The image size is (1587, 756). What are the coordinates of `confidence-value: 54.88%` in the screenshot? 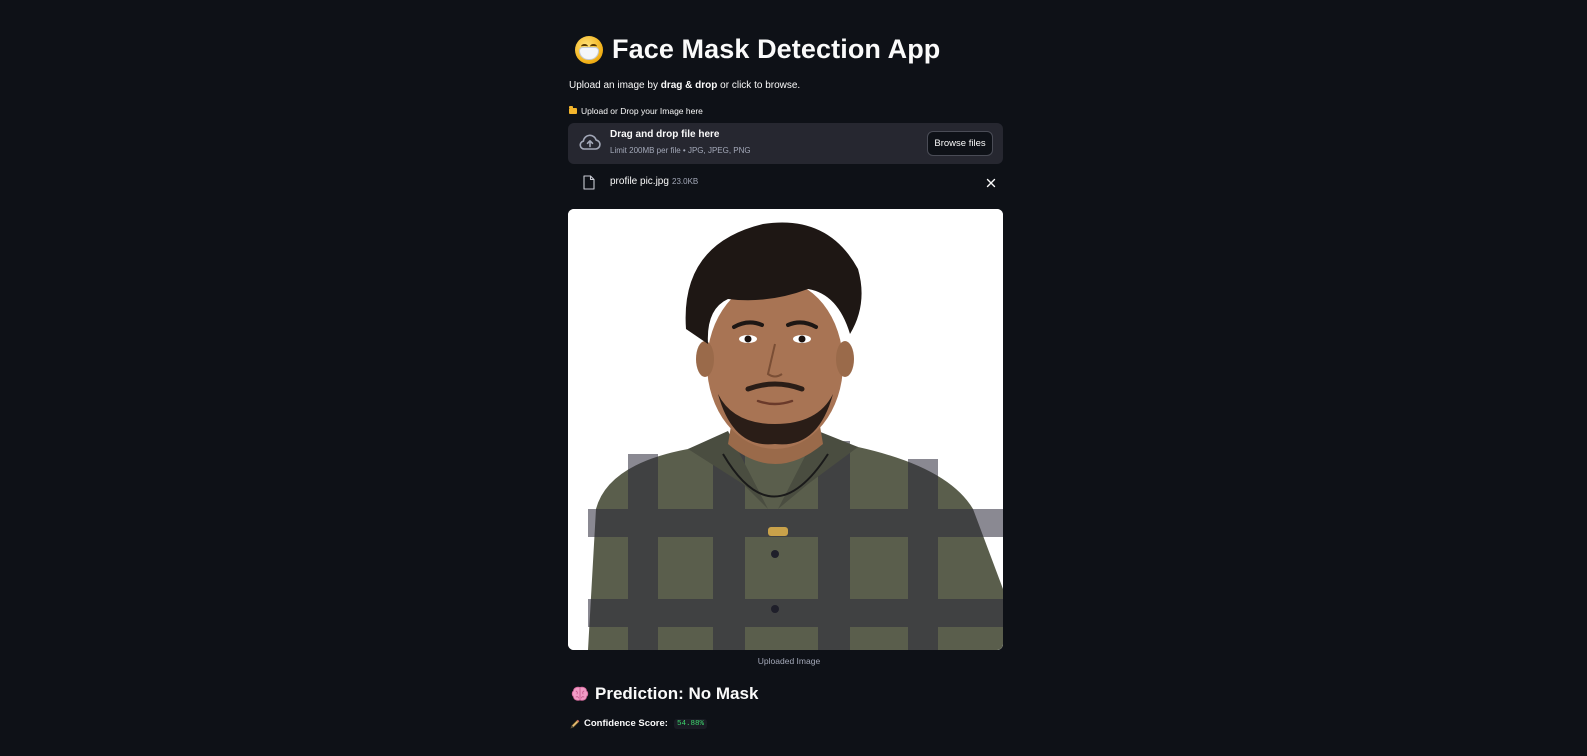 It's located at (690, 723).